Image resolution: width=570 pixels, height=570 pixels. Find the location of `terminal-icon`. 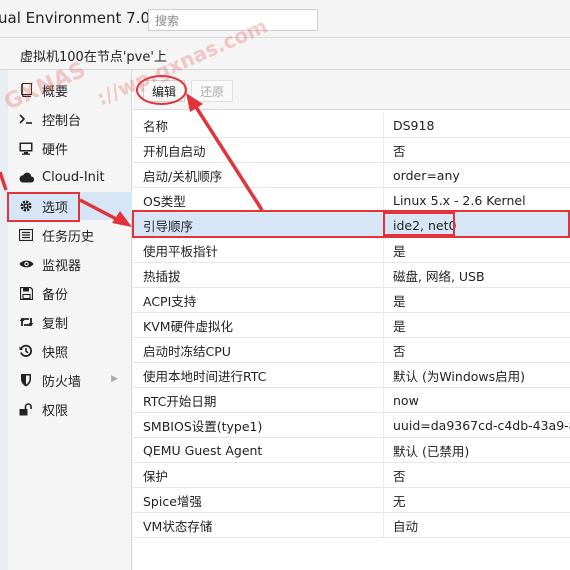

terminal-icon is located at coordinates (26, 119).